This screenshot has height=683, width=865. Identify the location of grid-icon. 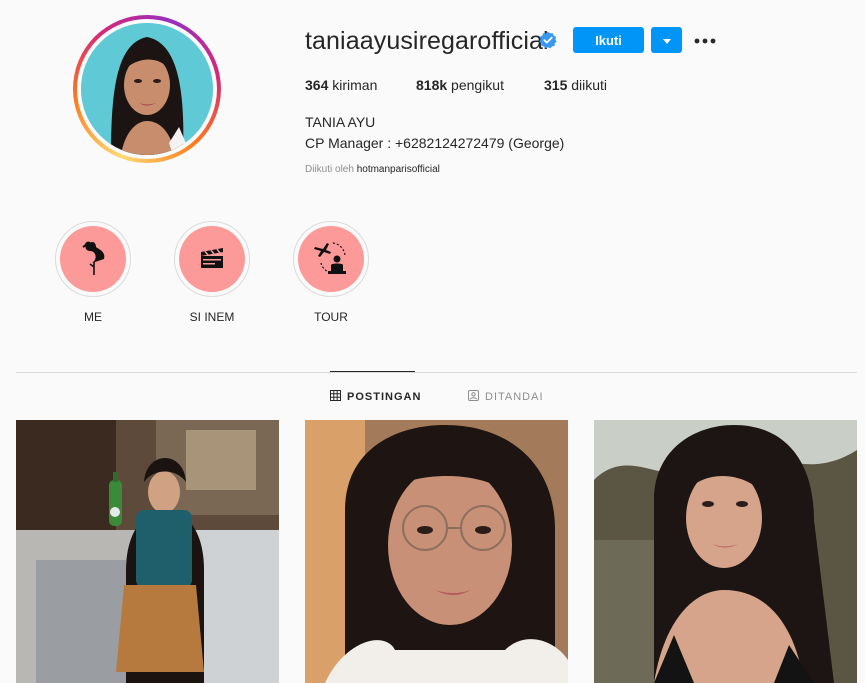
(335, 397).